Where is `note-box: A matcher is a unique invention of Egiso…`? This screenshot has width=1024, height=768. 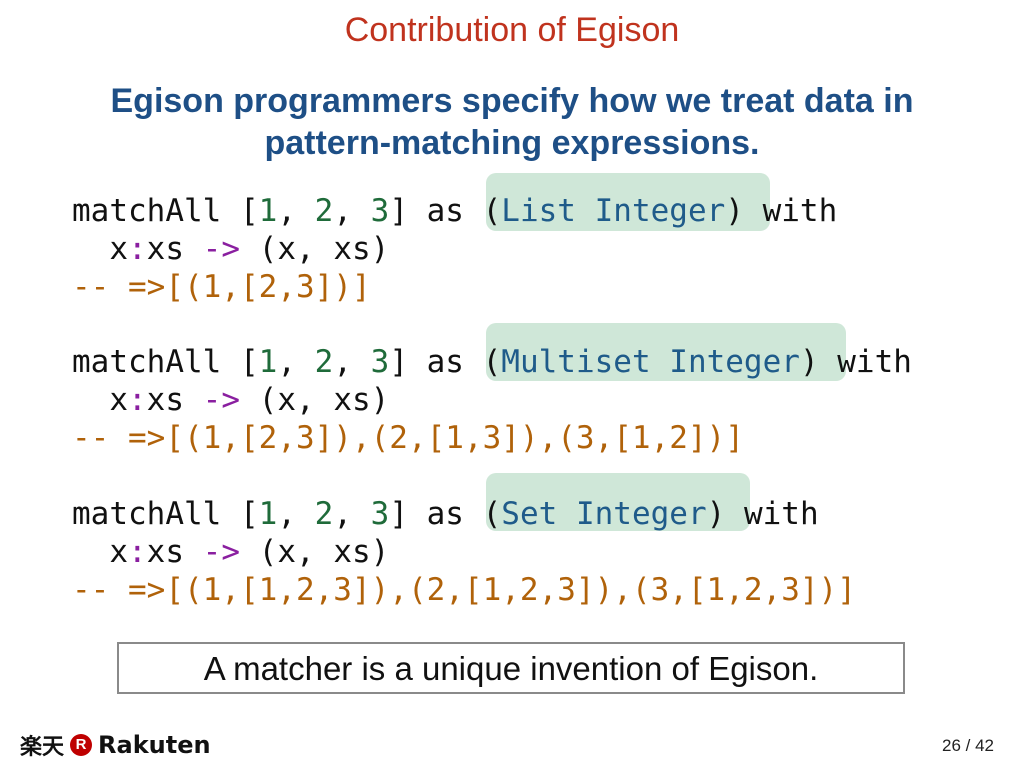 note-box: A matcher is a unique invention of Egiso… is located at coordinates (511, 668).